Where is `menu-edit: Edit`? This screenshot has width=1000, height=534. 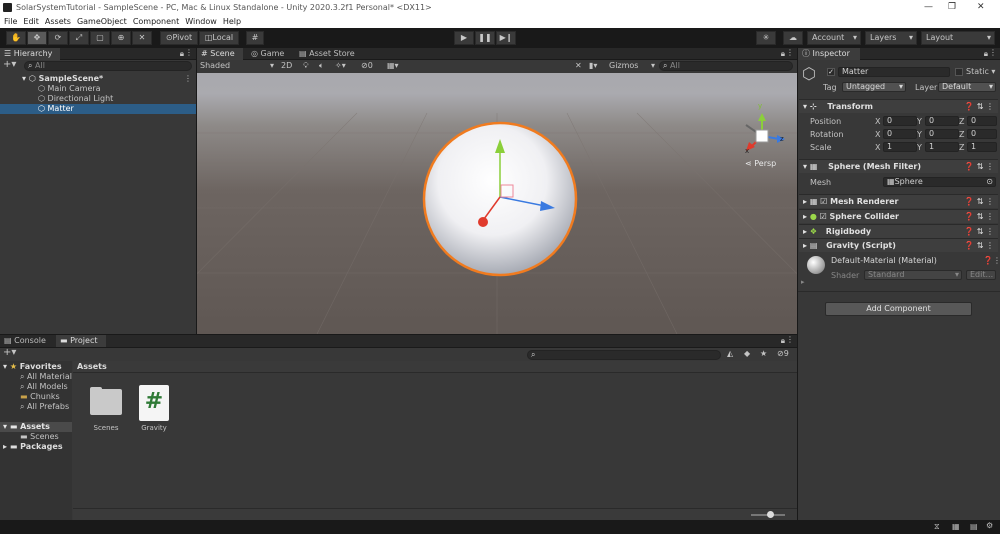
menu-edit: Edit is located at coordinates (31, 22).